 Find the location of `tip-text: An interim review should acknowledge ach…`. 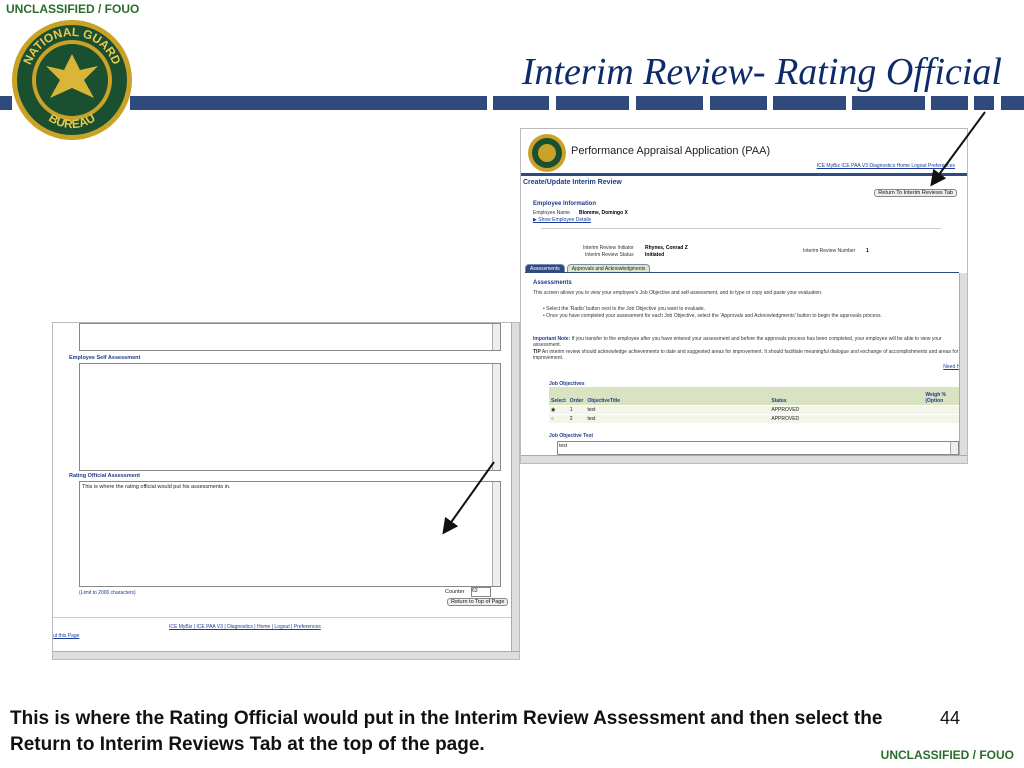

tip-text: An interim review should acknowledge ach… is located at coordinates (746, 355).